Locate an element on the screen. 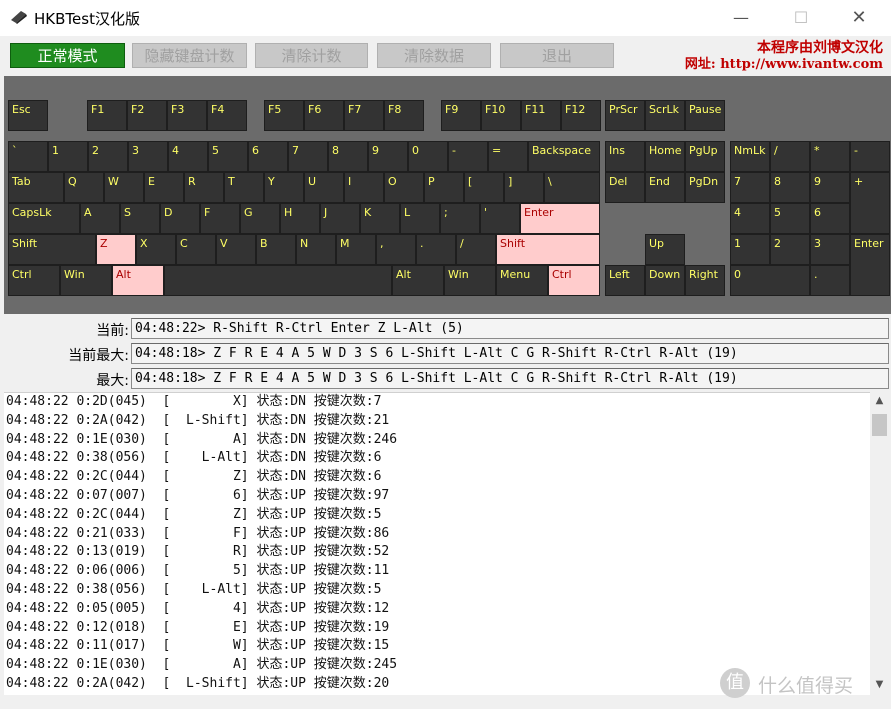  log-line: 04:48:22 0:38(056) [ L-Alt] 状态:UP 按键次数:5 is located at coordinates (194, 589).